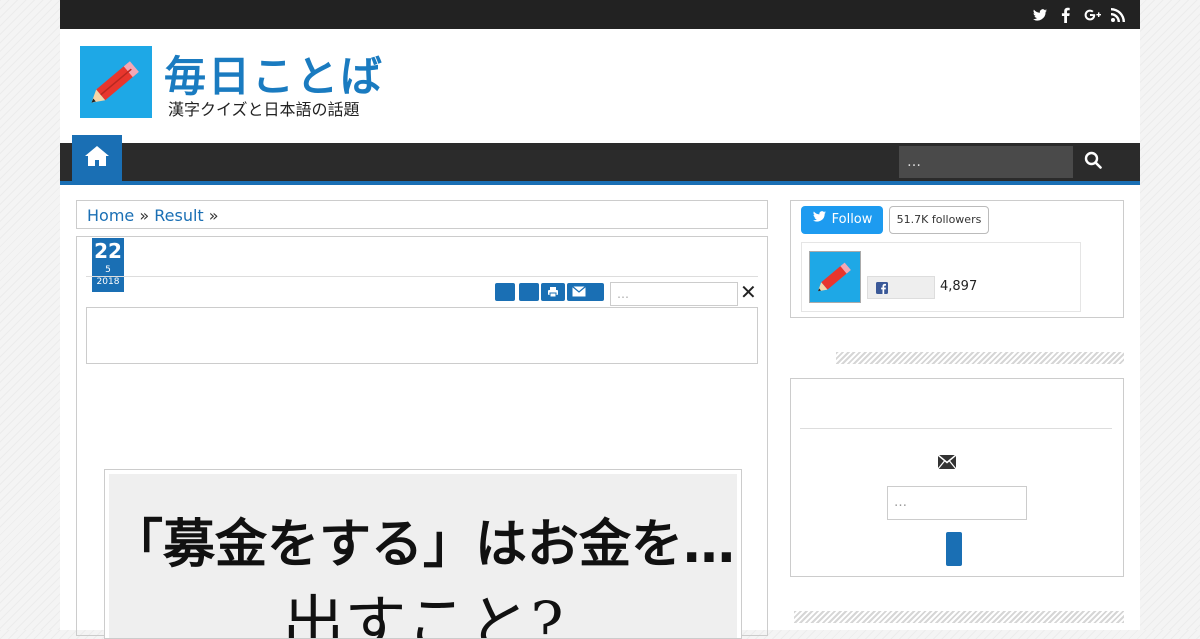 This screenshot has height=639, width=1200. What do you see at coordinates (956, 428) in the screenshot?
I see `subscribe-divider` at bounding box center [956, 428].